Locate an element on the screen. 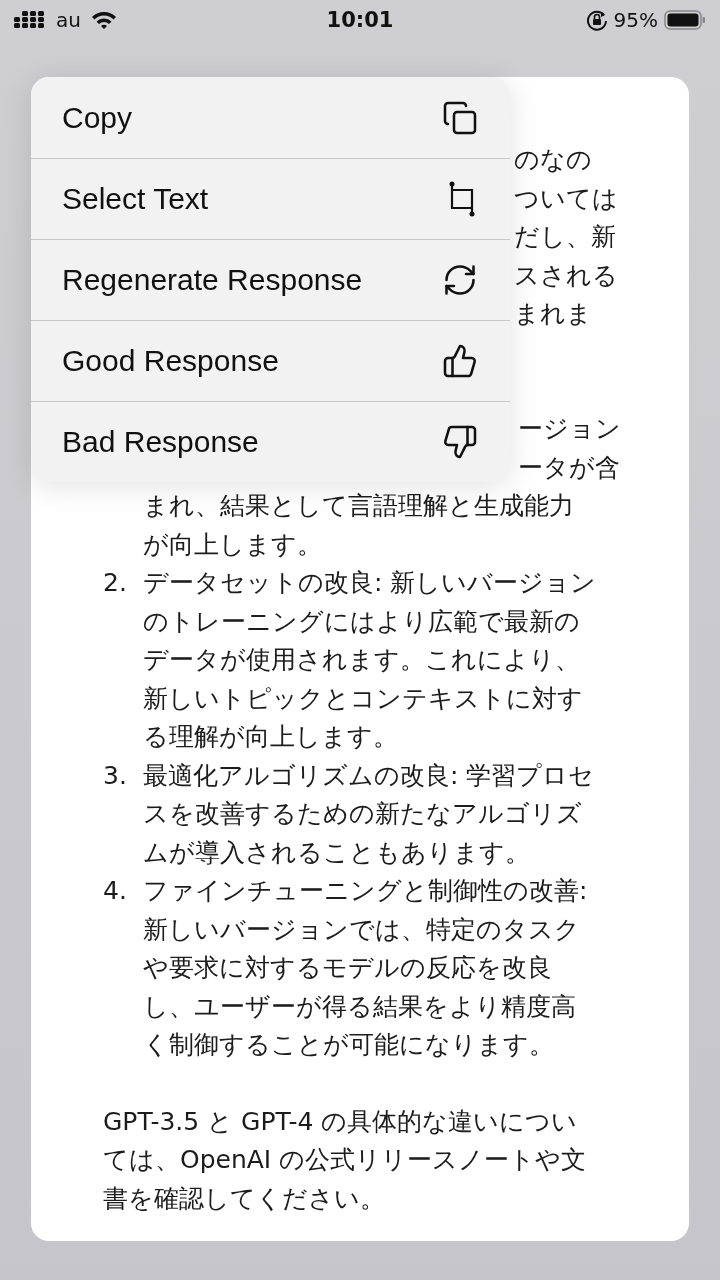  menu-item: Regenerate Response is located at coordinates (270, 279).